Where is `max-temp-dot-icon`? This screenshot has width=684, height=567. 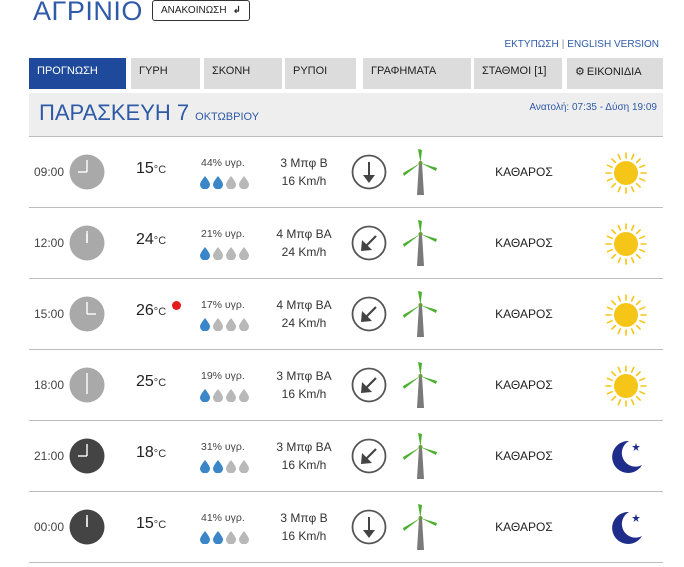
max-temp-dot-icon is located at coordinates (176, 305).